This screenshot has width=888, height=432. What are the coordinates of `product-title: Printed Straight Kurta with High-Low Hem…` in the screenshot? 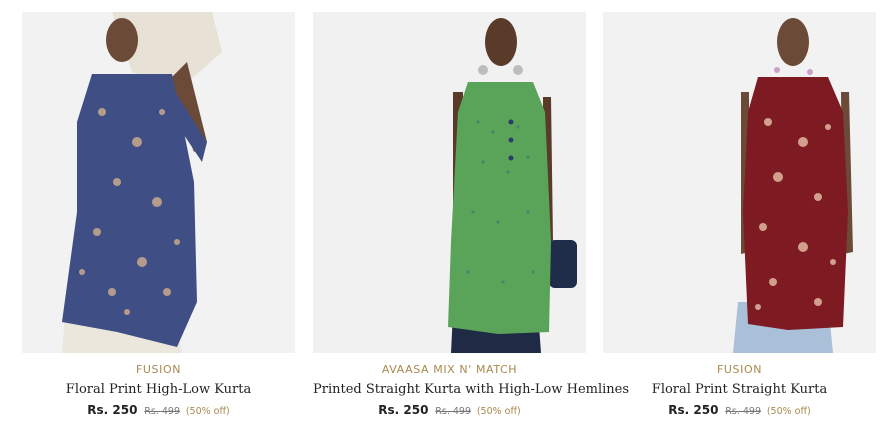 It's located at (471, 390).